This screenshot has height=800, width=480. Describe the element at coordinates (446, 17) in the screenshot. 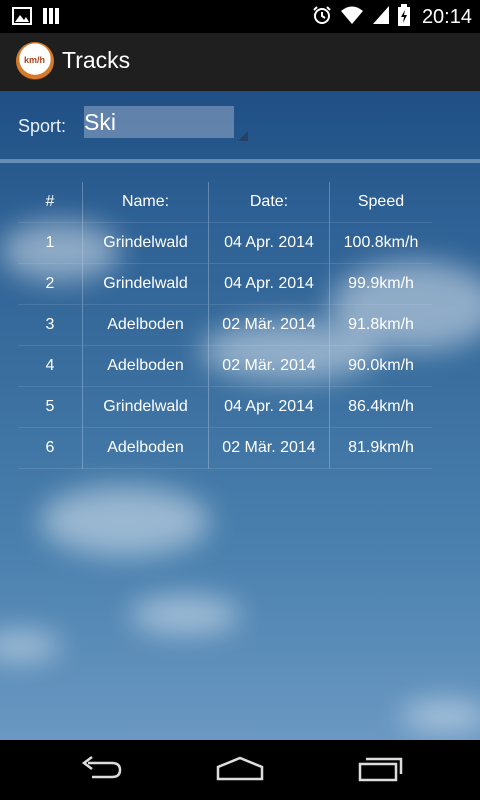

I see `status-time: 20:14` at that location.